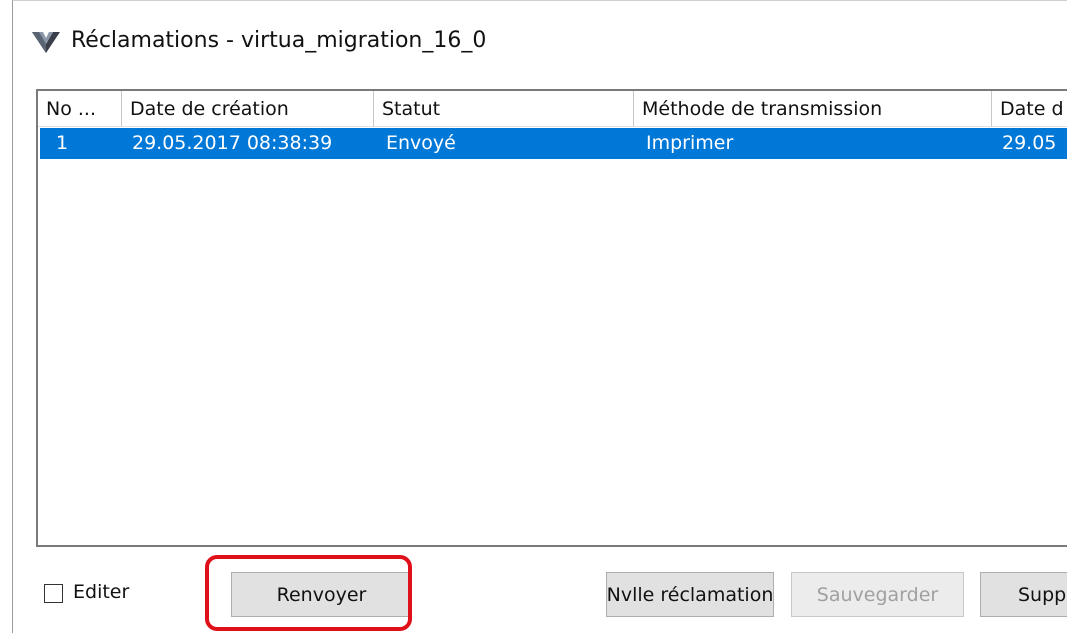 The image size is (1067, 633). What do you see at coordinates (53, 593) in the screenshot?
I see `editer-checkbox` at bounding box center [53, 593].